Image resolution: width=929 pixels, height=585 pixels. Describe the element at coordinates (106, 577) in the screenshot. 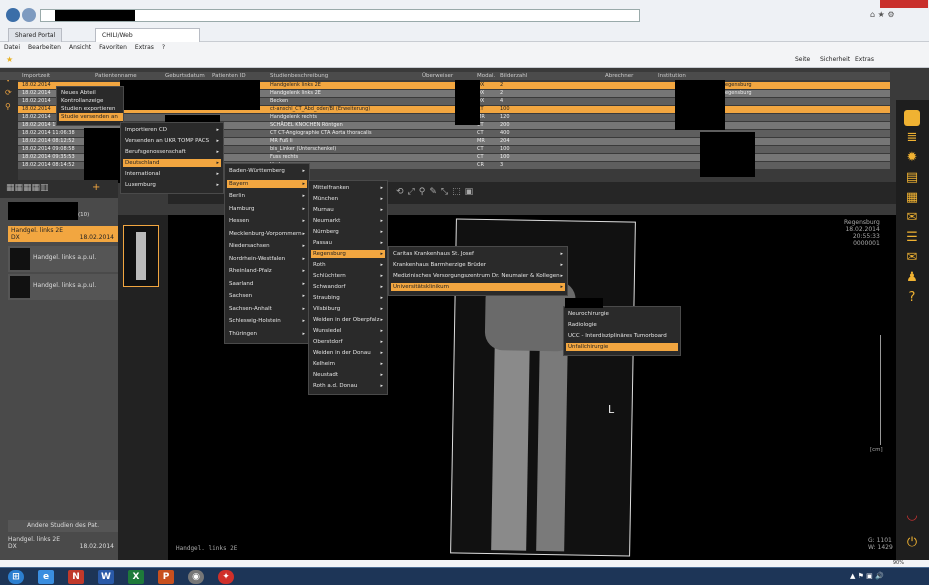

I see `word-icon: W` at that location.